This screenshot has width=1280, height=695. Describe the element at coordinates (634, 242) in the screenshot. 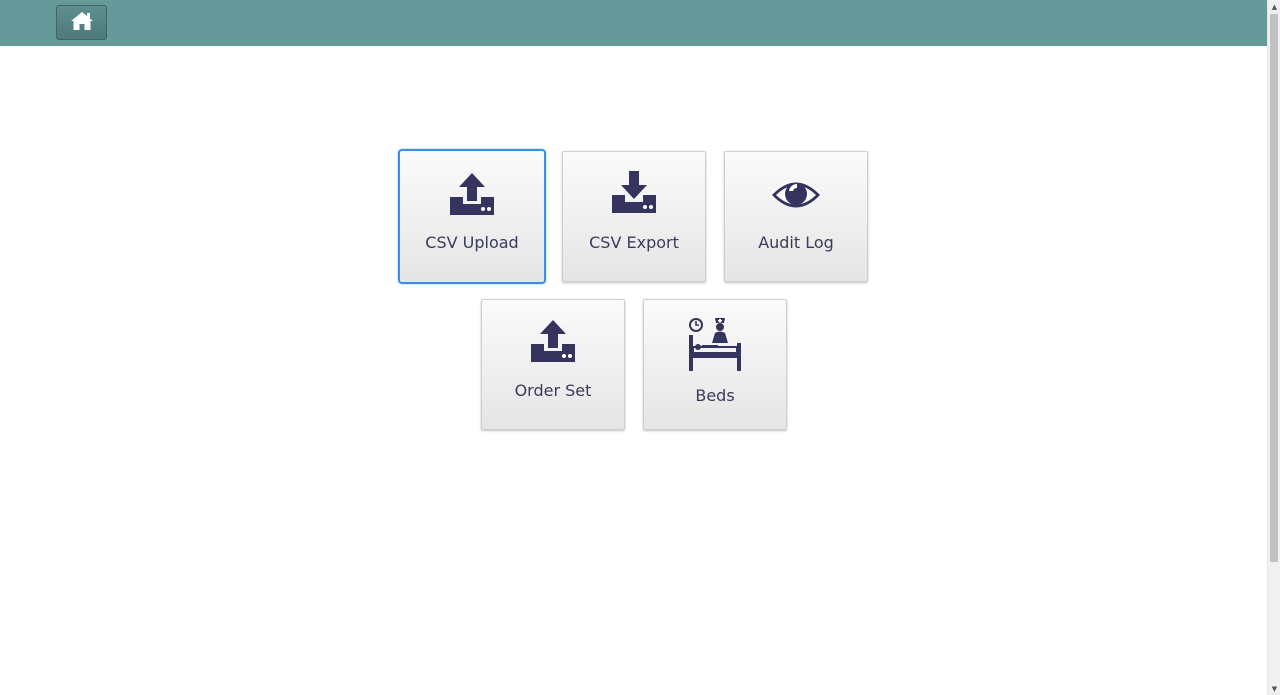

I see `tile-label: CSV Export` at that location.